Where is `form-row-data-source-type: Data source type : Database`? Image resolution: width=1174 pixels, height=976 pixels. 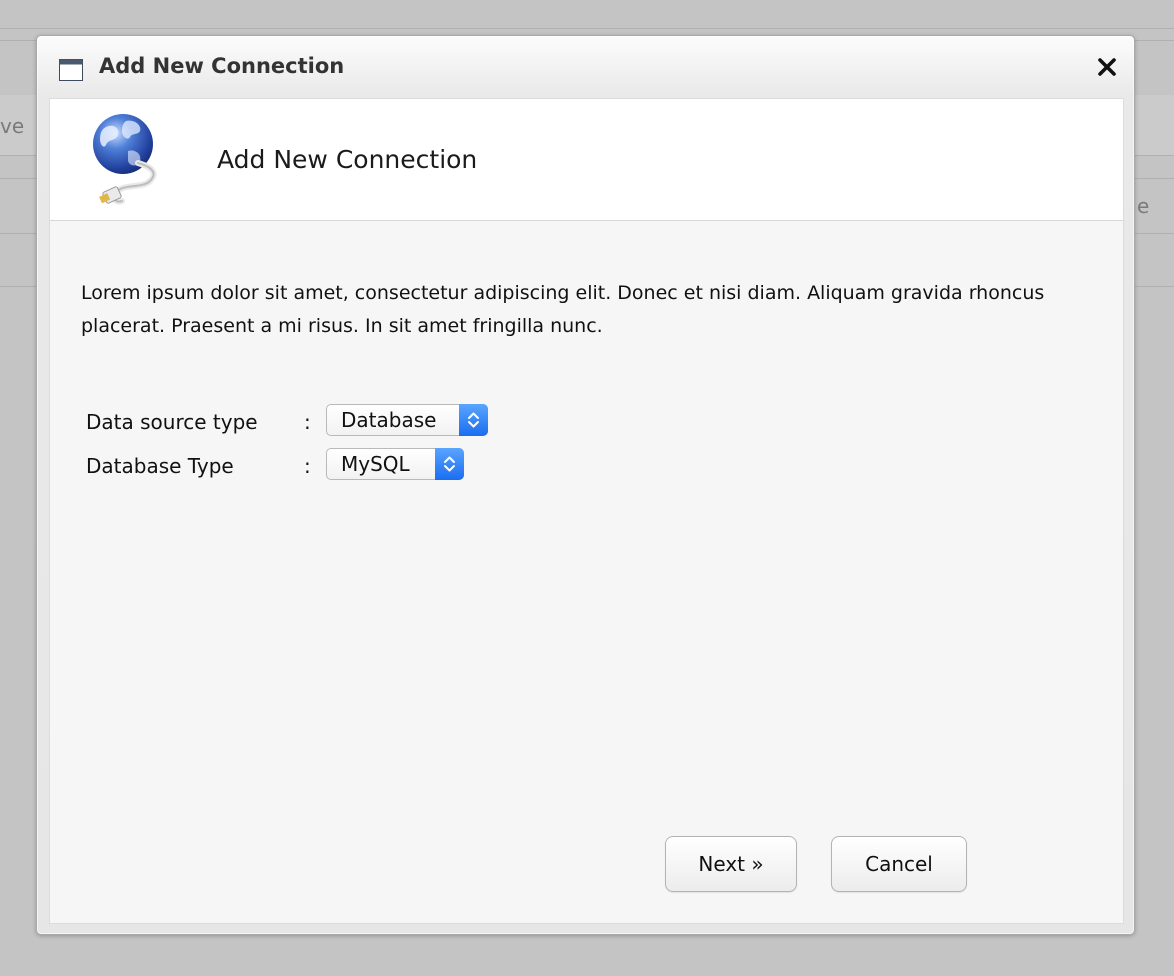
form-row-data-source-type: Data source type : Database is located at coordinates (296, 422).